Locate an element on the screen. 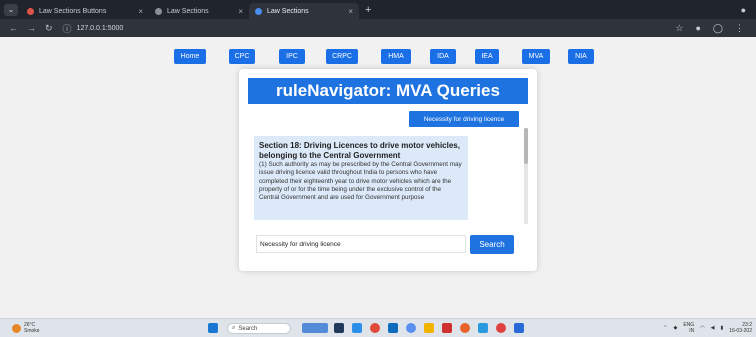  tab-law-sections-buttons: Law Sections Buttons × is located at coordinates (85, 11).